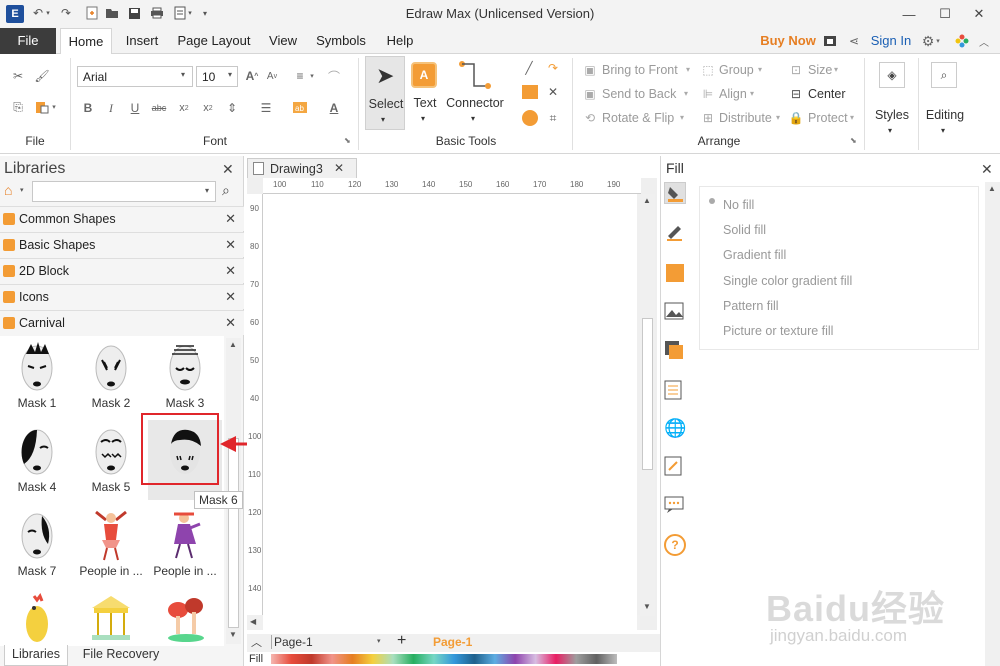  Describe the element at coordinates (682, 117) in the screenshot. I see `rotate-flip-dropdown-icon: ▾` at that location.